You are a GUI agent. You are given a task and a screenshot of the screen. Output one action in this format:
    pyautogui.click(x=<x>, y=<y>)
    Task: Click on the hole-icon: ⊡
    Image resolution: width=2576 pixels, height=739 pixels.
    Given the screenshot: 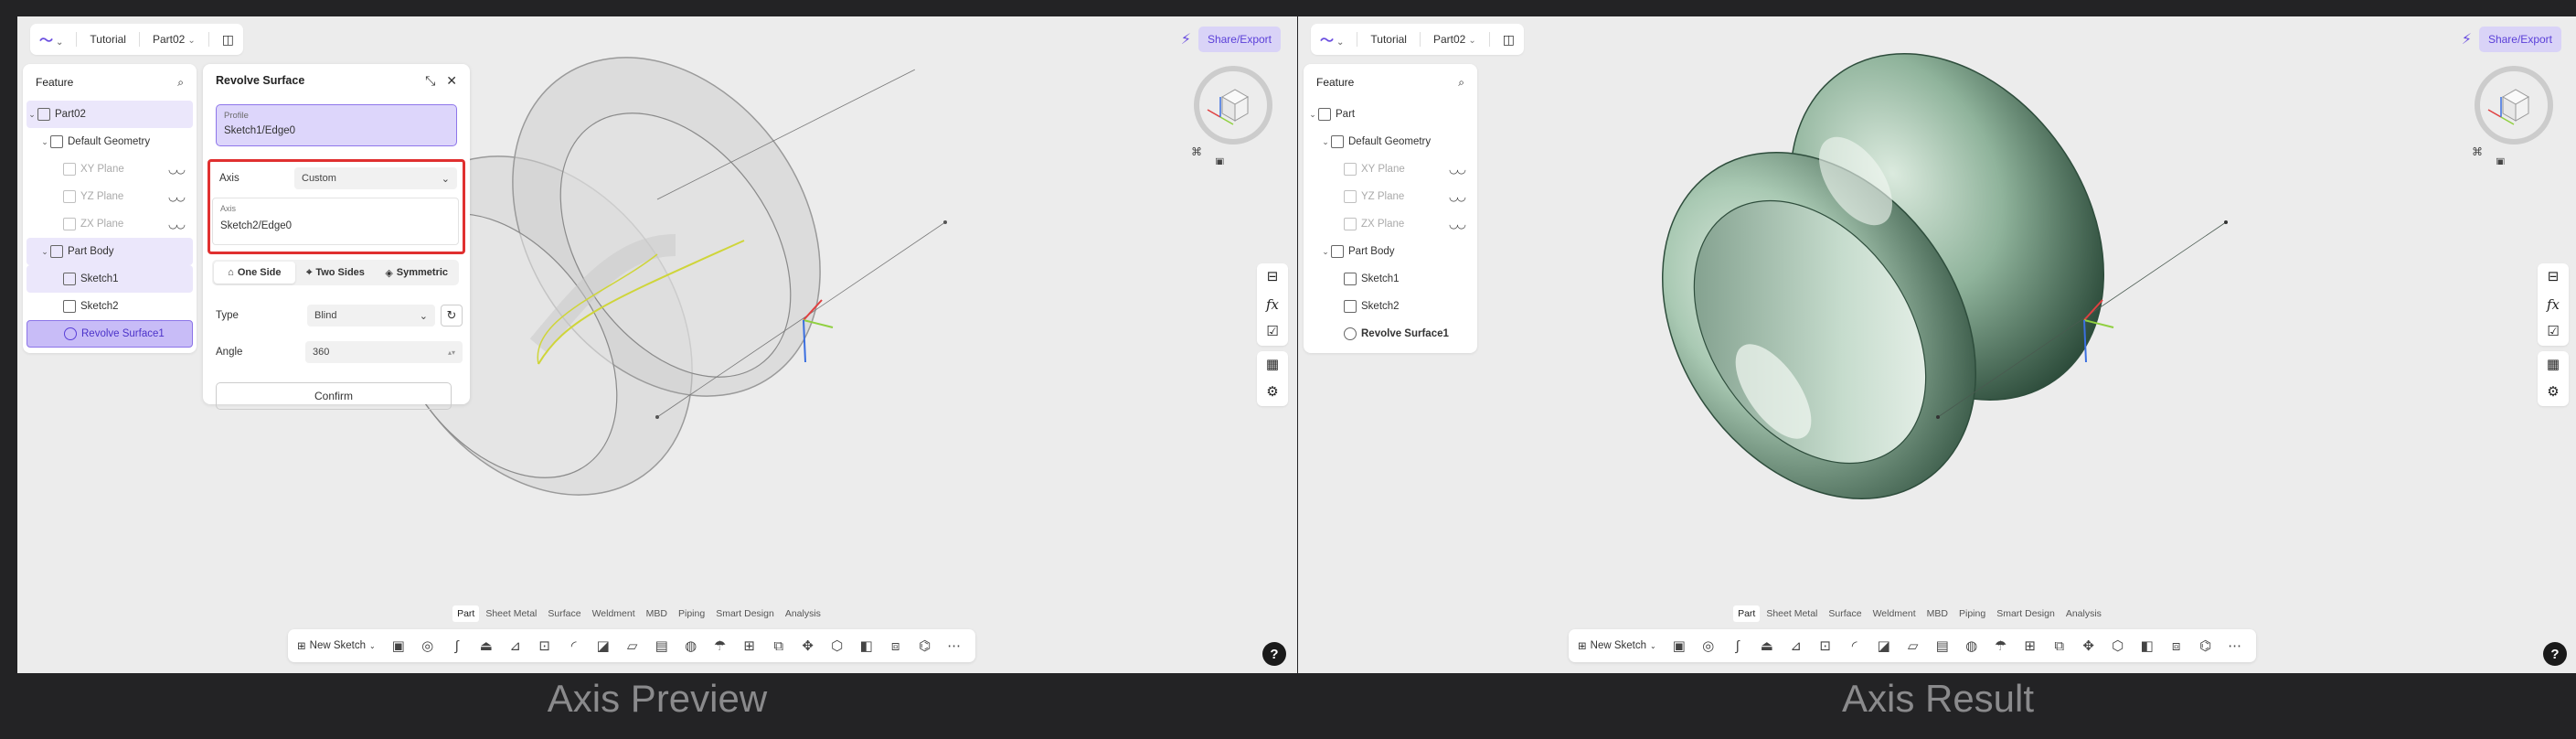 What is the action you would take?
    pyautogui.click(x=545, y=646)
    